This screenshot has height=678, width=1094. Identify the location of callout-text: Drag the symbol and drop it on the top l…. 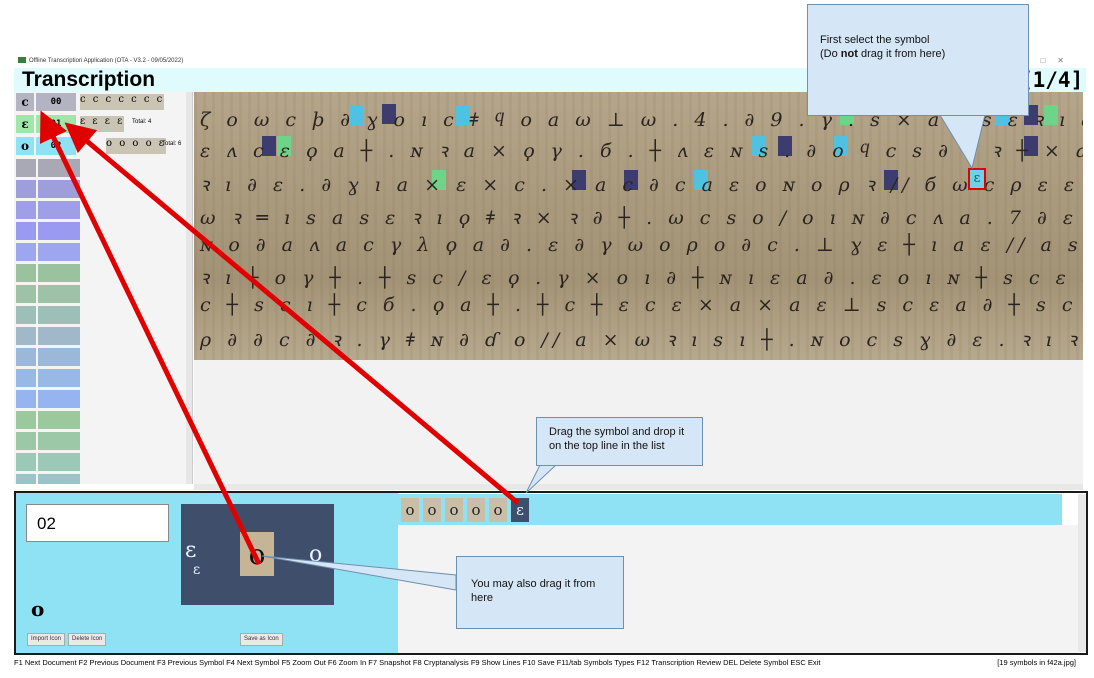
(617, 439).